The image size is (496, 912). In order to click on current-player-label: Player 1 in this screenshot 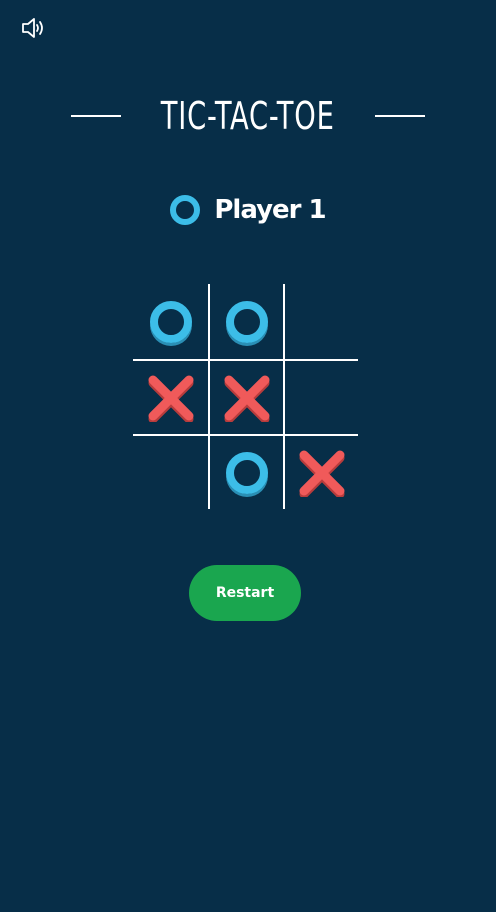, I will do `click(270, 210)`.